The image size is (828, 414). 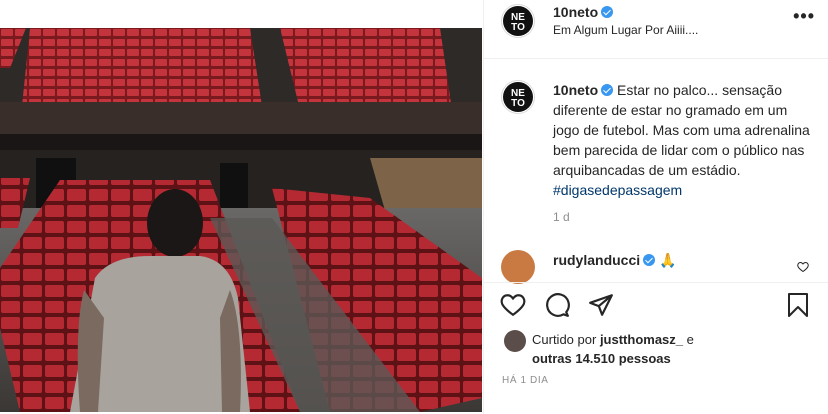 What do you see at coordinates (601, 358) in the screenshot?
I see `likes-others: outras 14.510 pessoas` at bounding box center [601, 358].